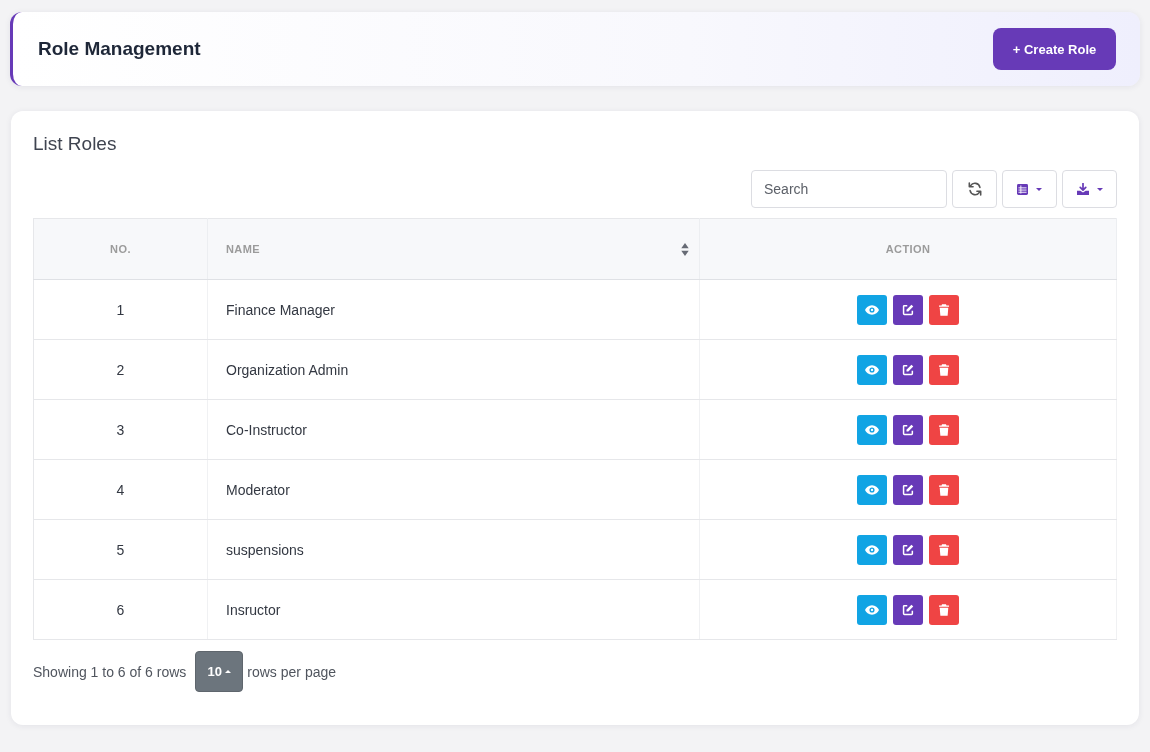 The width and height of the screenshot is (1150, 752). What do you see at coordinates (292, 671) in the screenshot?
I see `rows-per-page-label: rows per page` at bounding box center [292, 671].